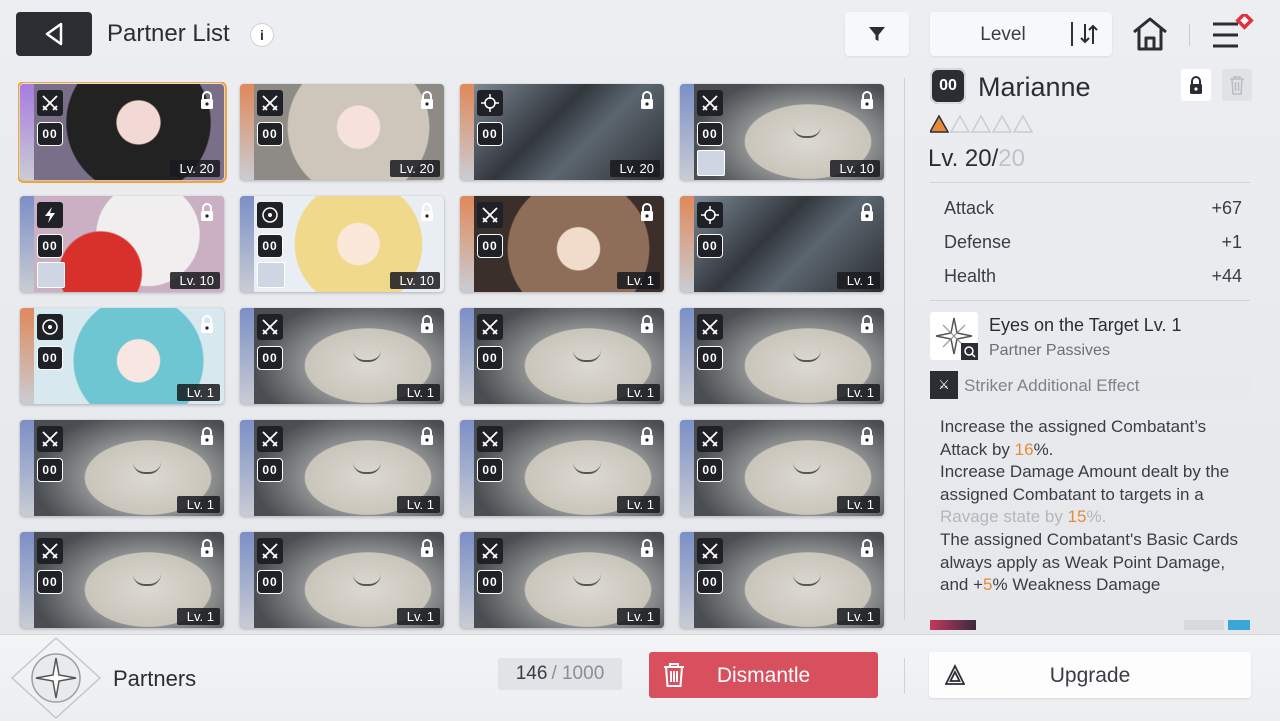 The width and height of the screenshot is (1280, 721). Describe the element at coordinates (1231, 242) in the screenshot. I see `stat-value: +1` at that location.